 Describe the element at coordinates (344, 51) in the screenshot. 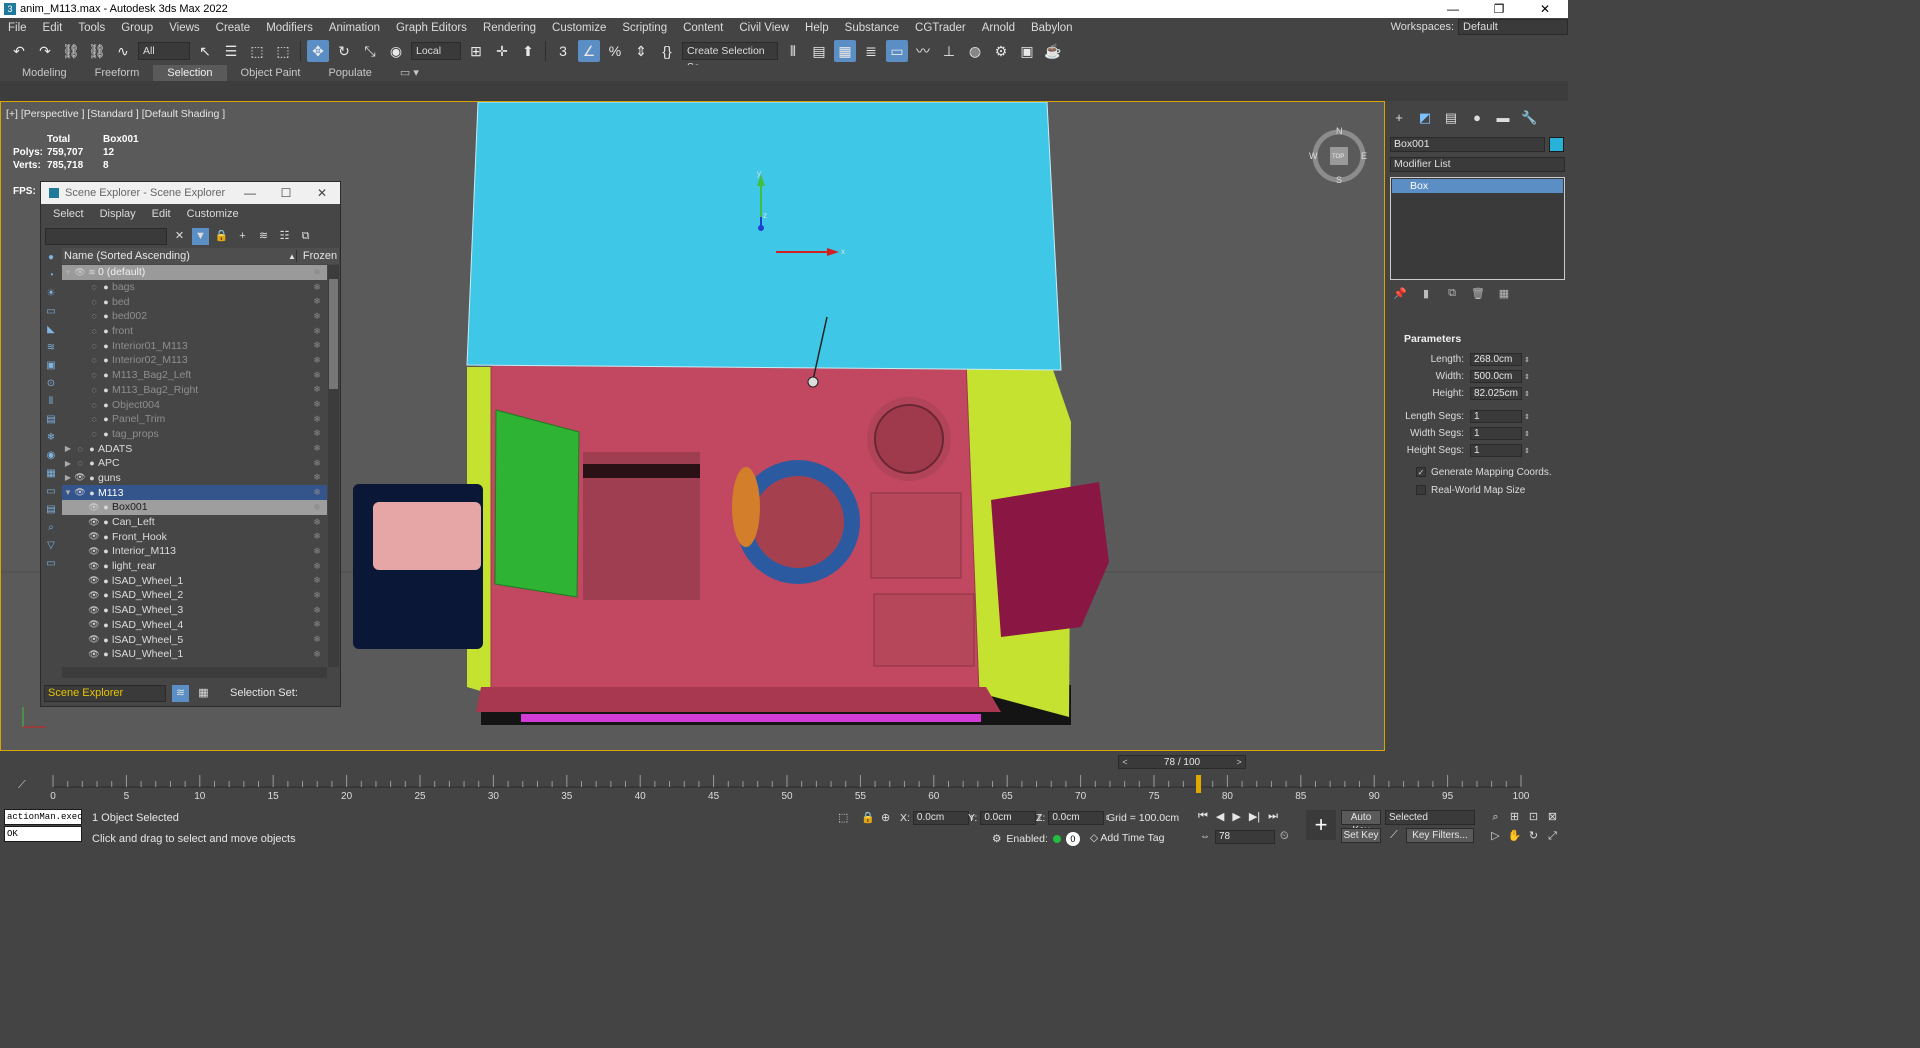

I see `rotate-icon: ↻` at that location.